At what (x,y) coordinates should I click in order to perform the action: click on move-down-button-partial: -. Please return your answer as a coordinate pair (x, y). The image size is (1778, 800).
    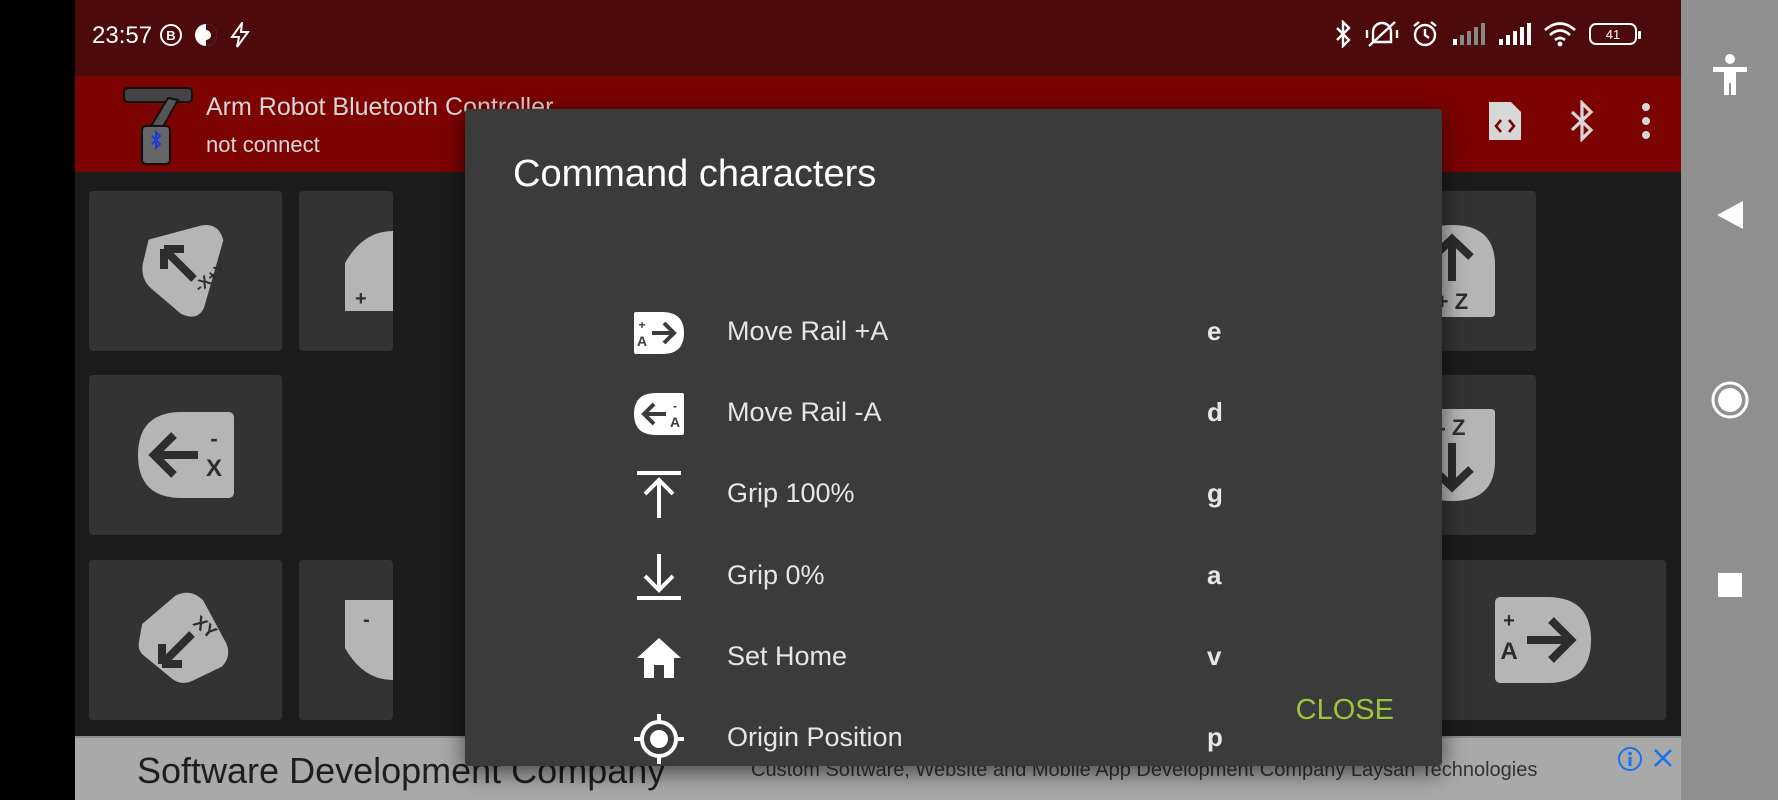
    Looking at the image, I should click on (346, 640).